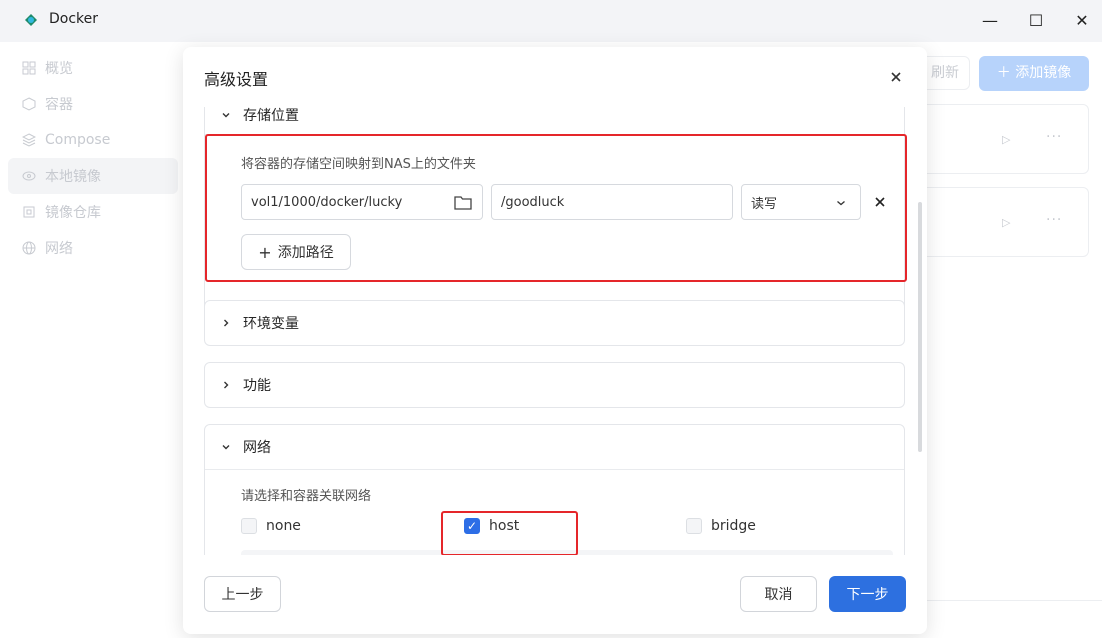 This screenshot has height=638, width=1102. What do you see at coordinates (73, 177) in the screenshot?
I see `sidebar-item-label: 本地镜像` at bounding box center [73, 177].